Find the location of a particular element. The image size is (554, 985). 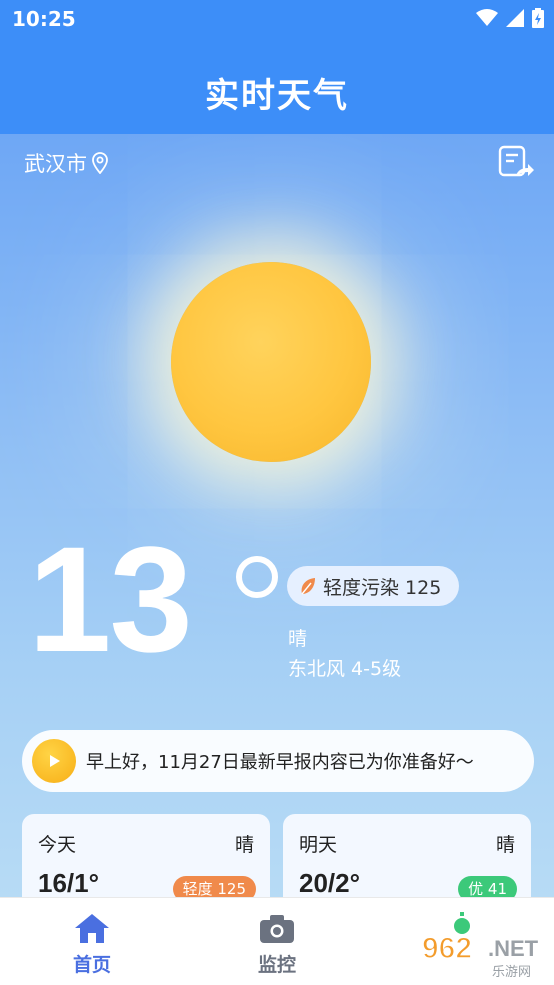

page-title: 实时天气 is located at coordinates (277, 96).